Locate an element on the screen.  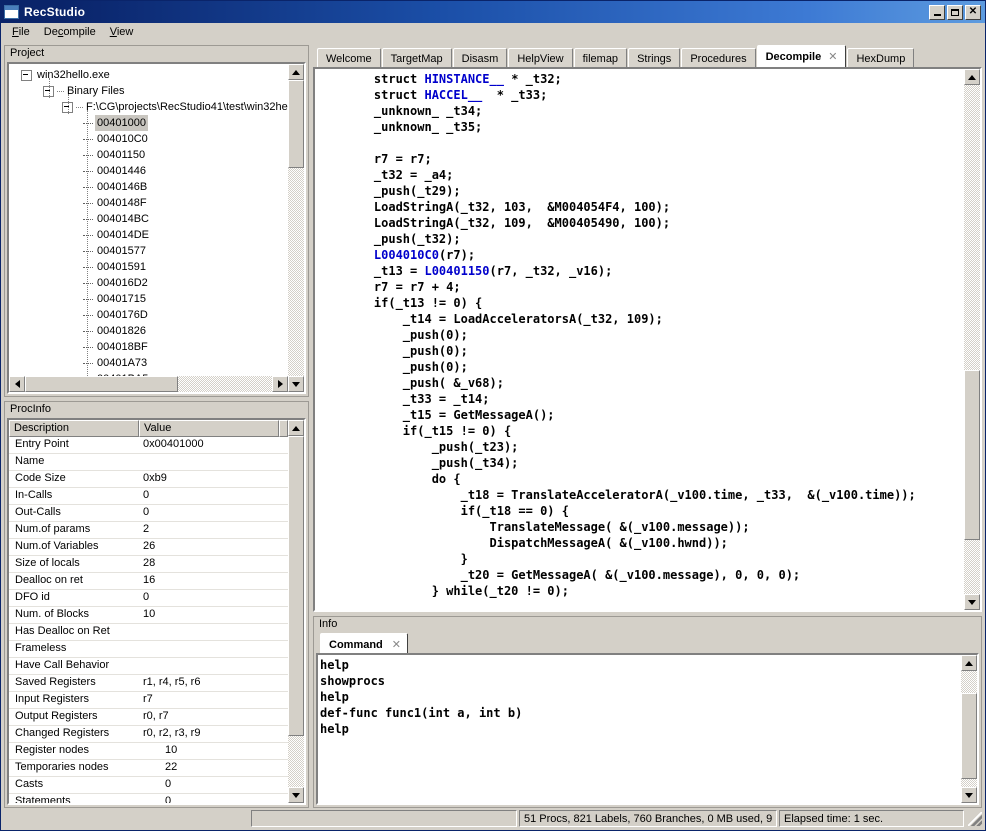
procinfo-value-cell: 0 is located at coordinates (168, 784).